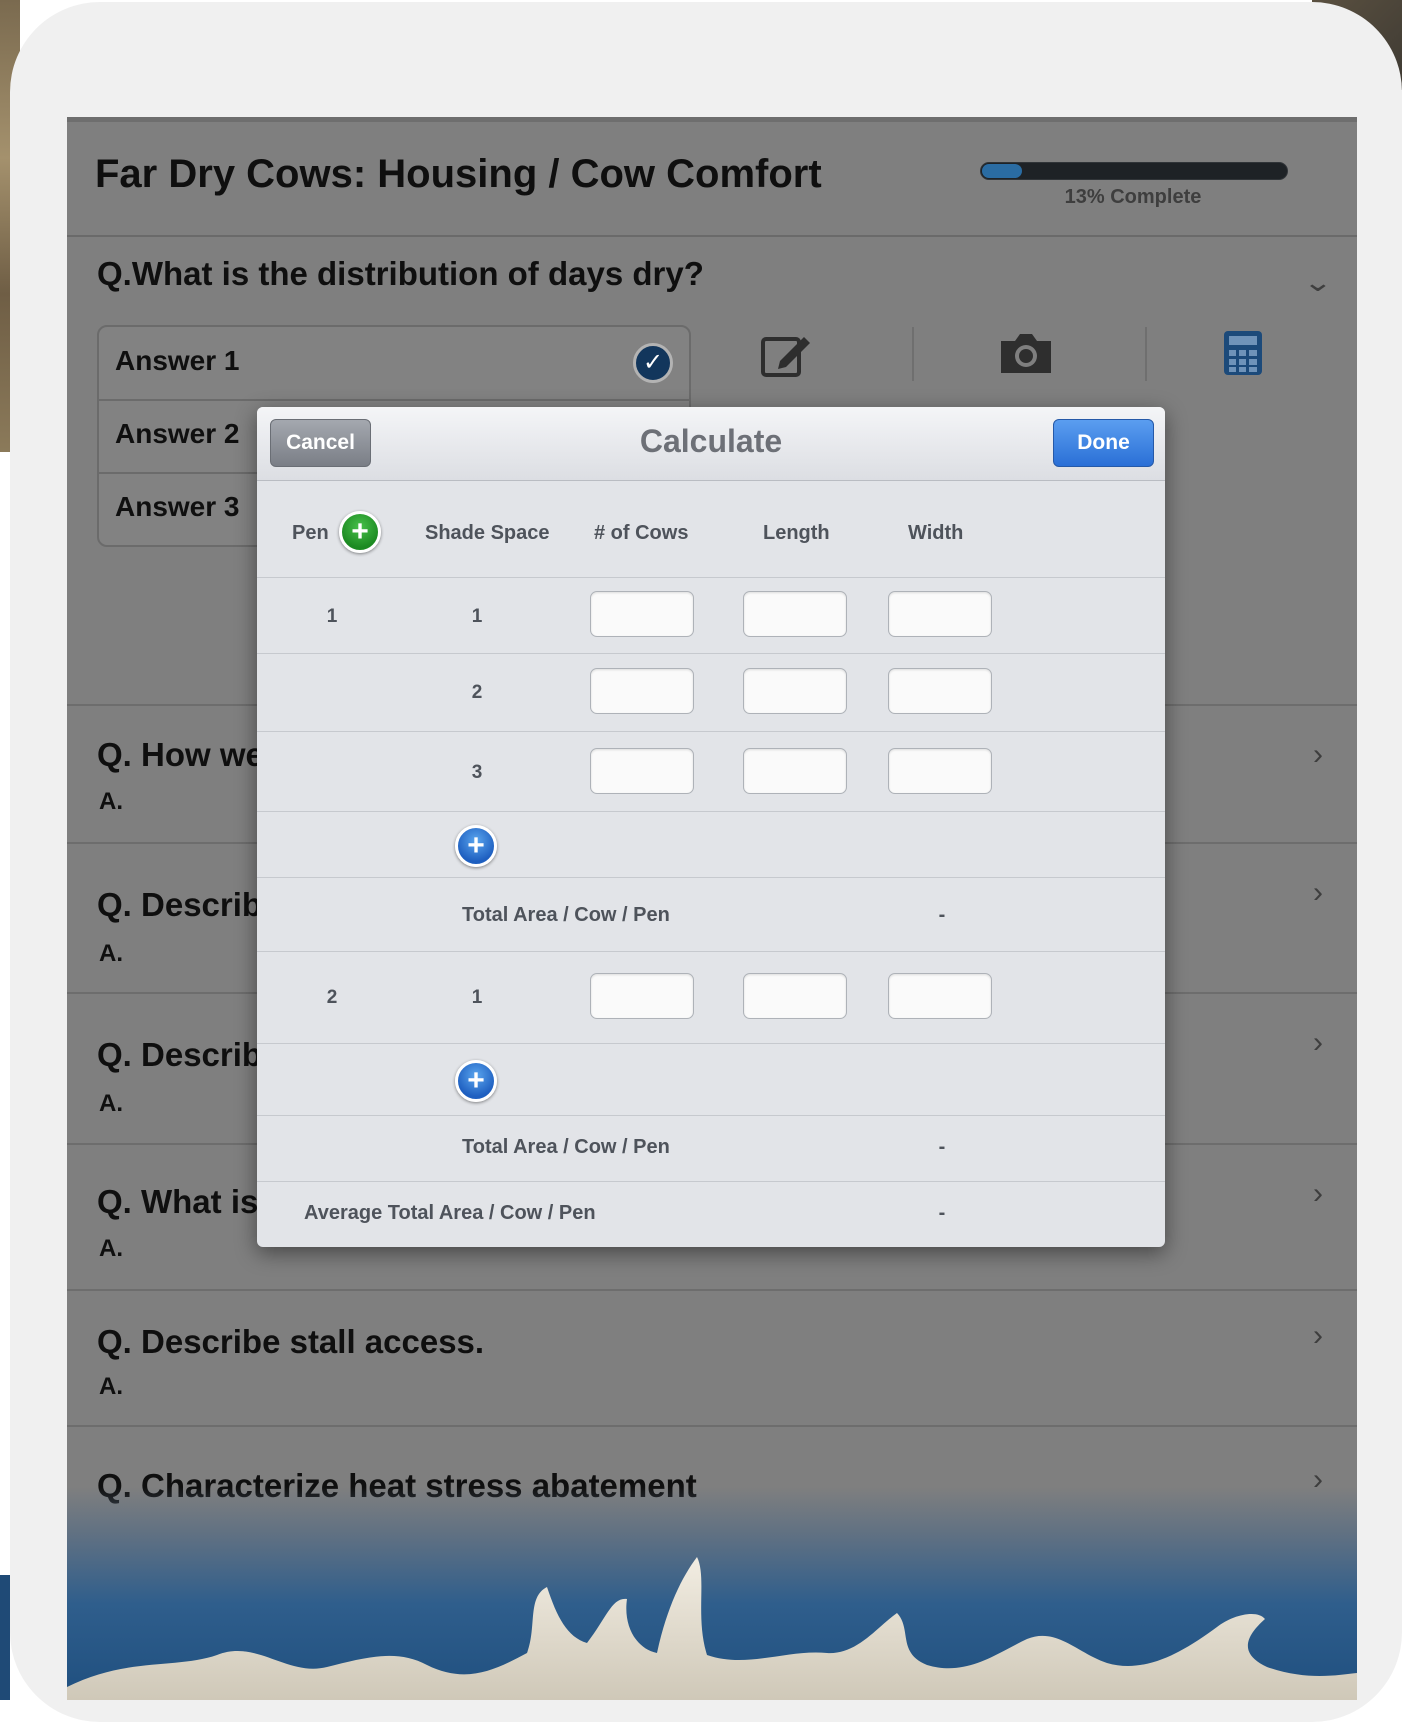 The image size is (1402, 1722). What do you see at coordinates (796, 533) in the screenshot?
I see `column-header-length: Length` at bounding box center [796, 533].